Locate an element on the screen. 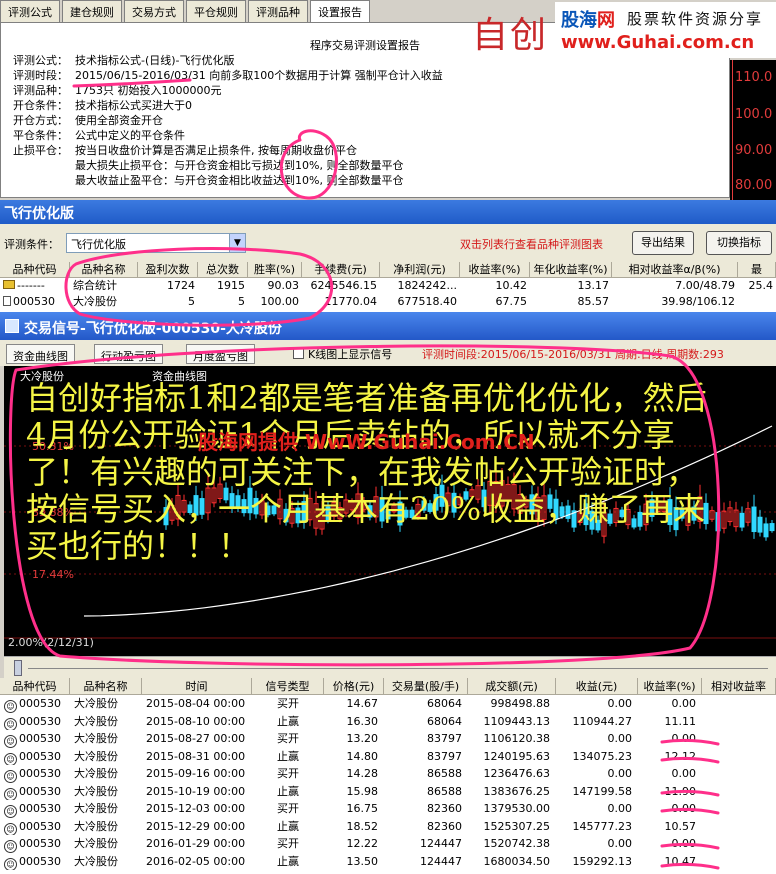 Image resolution: width=776 pixels, height=874 pixels. col-header: 净利润(元) is located at coordinates (420, 269).